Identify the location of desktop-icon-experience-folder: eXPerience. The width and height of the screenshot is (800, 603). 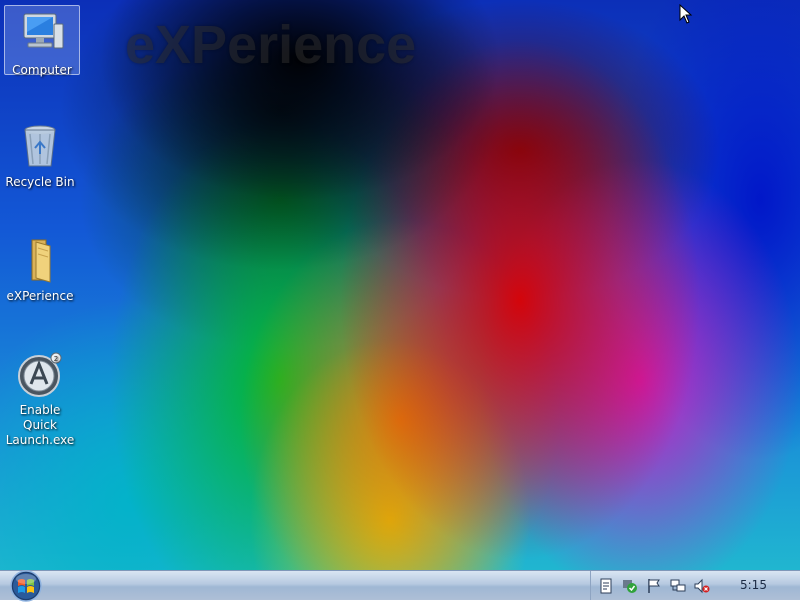
(40, 268).